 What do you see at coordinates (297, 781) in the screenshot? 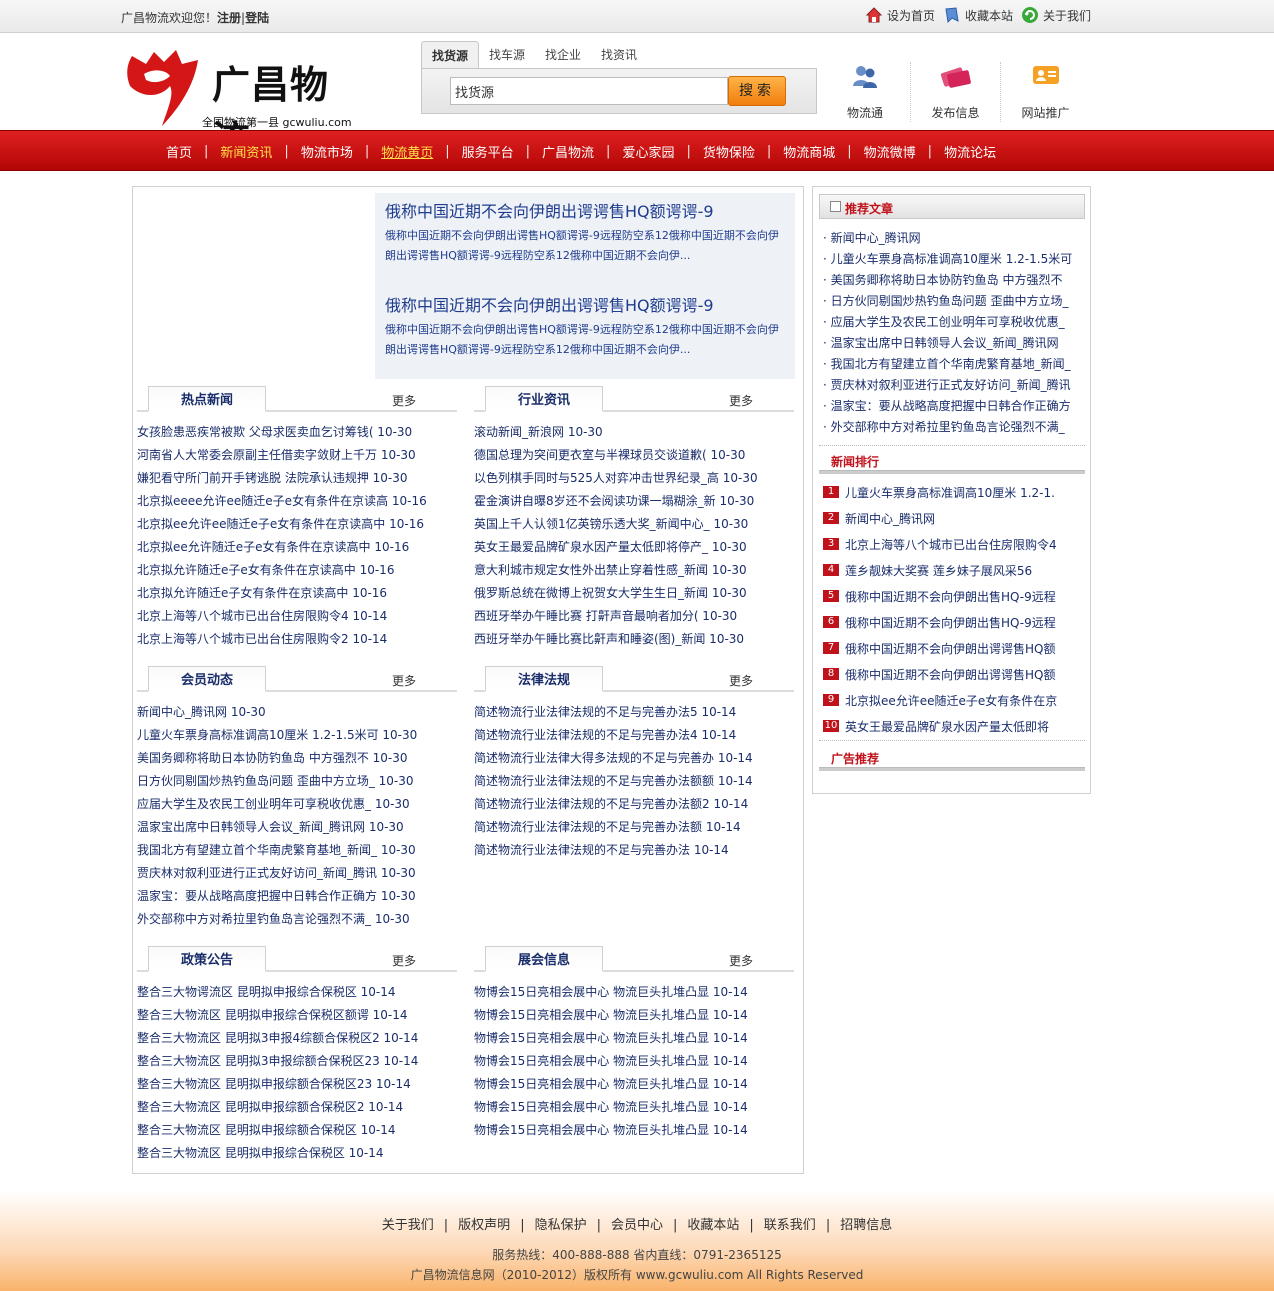
I see `news-list-item: 日方伙同剔国炒热钓鱼岛问题 歪曲中方立场_ 10-30` at bounding box center [297, 781].